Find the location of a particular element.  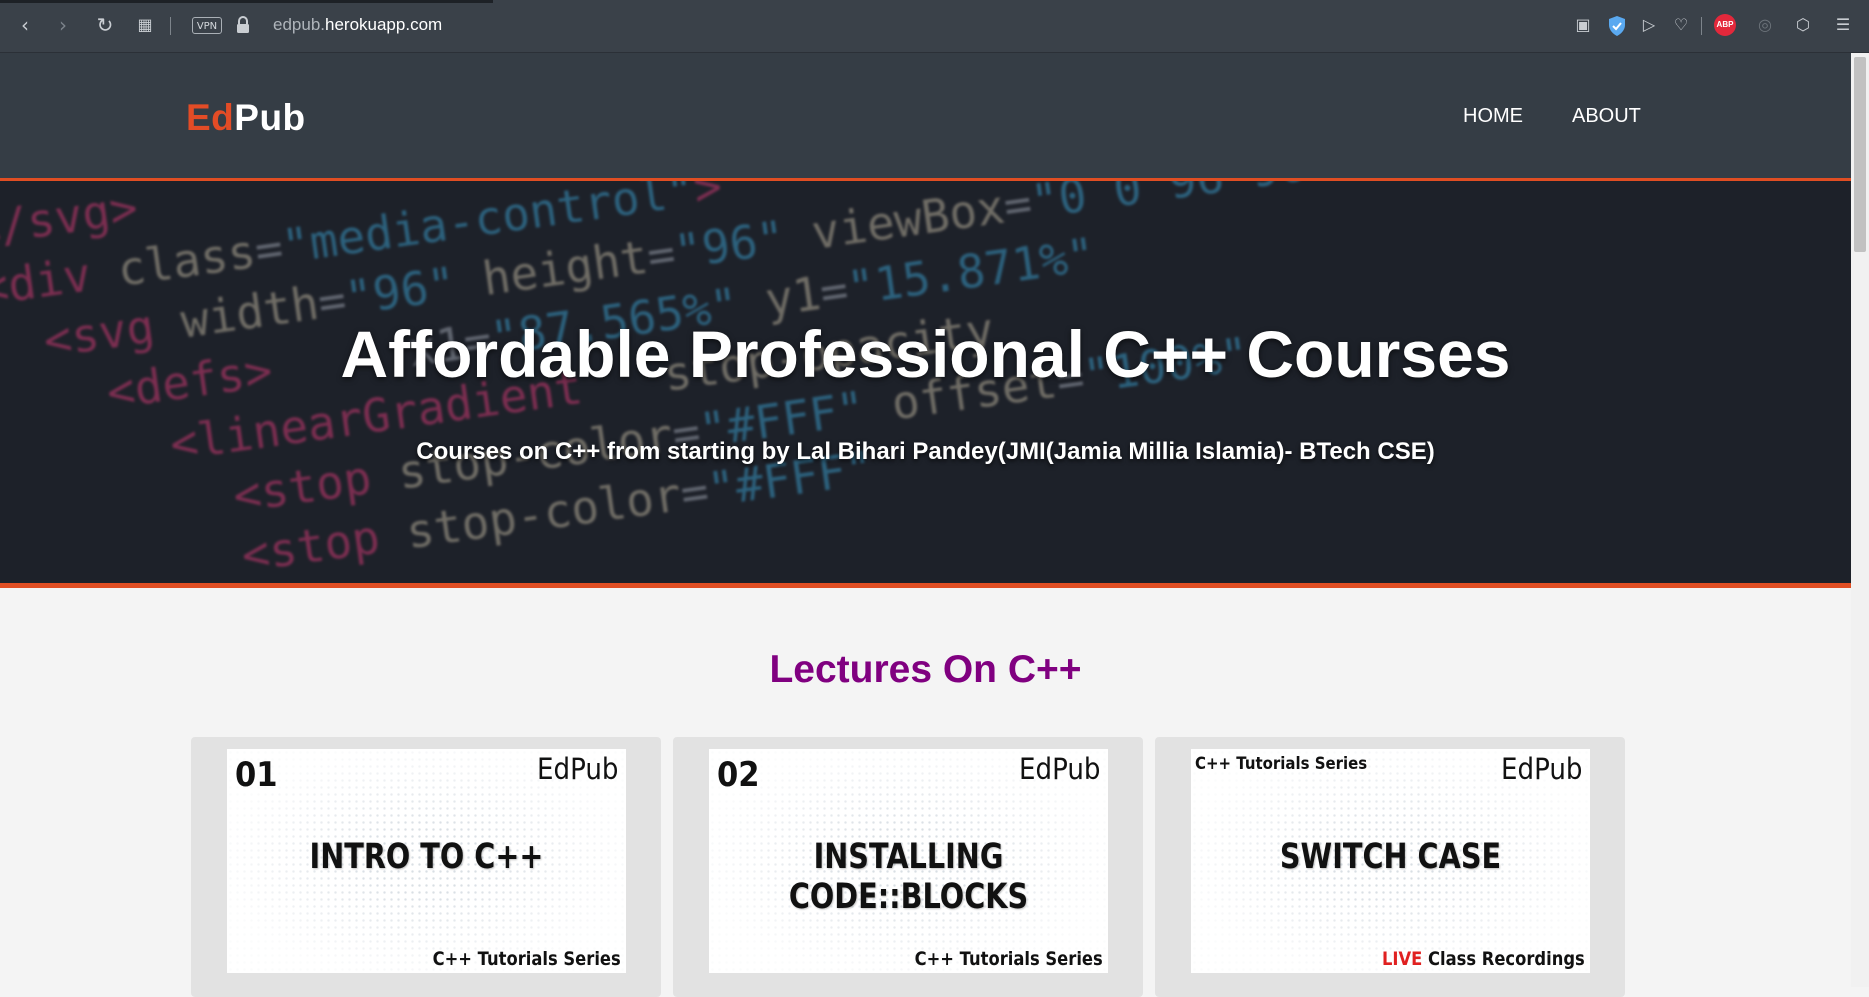

cube-icon: ⬡ is located at coordinates (1803, 25).